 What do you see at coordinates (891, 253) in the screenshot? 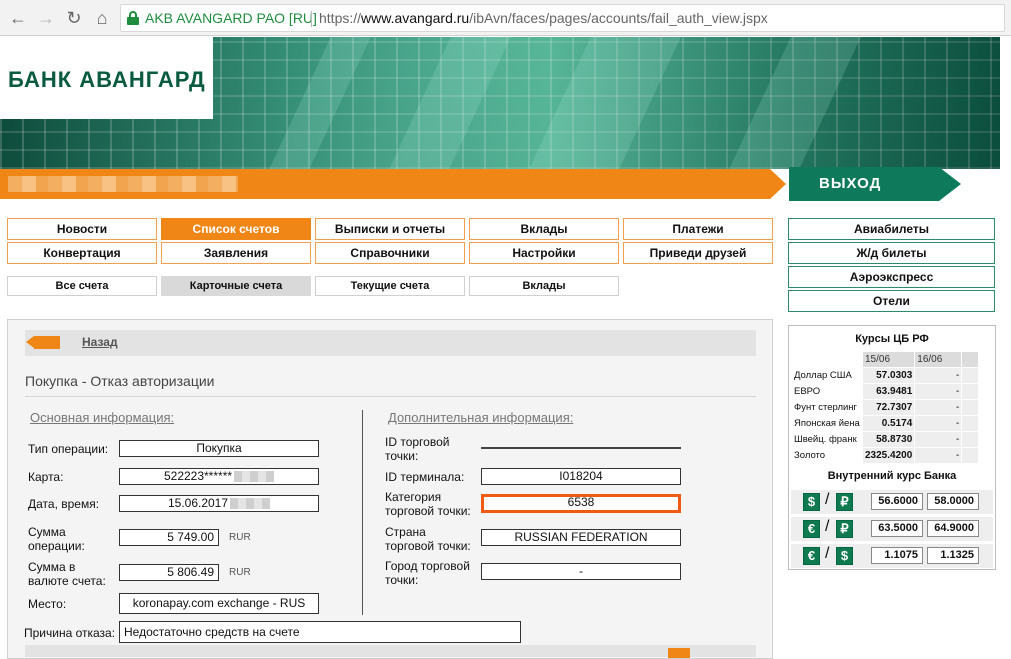
I see `side-train-tickets: Ж/д билеты` at bounding box center [891, 253].